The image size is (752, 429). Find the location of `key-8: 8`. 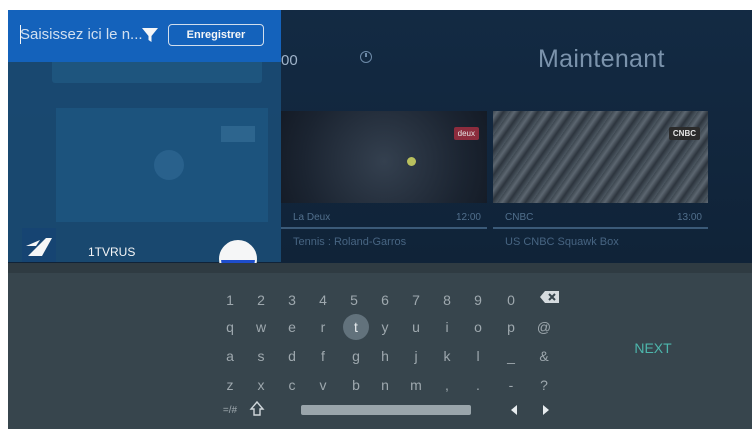

key-8: 8 is located at coordinates (447, 300).